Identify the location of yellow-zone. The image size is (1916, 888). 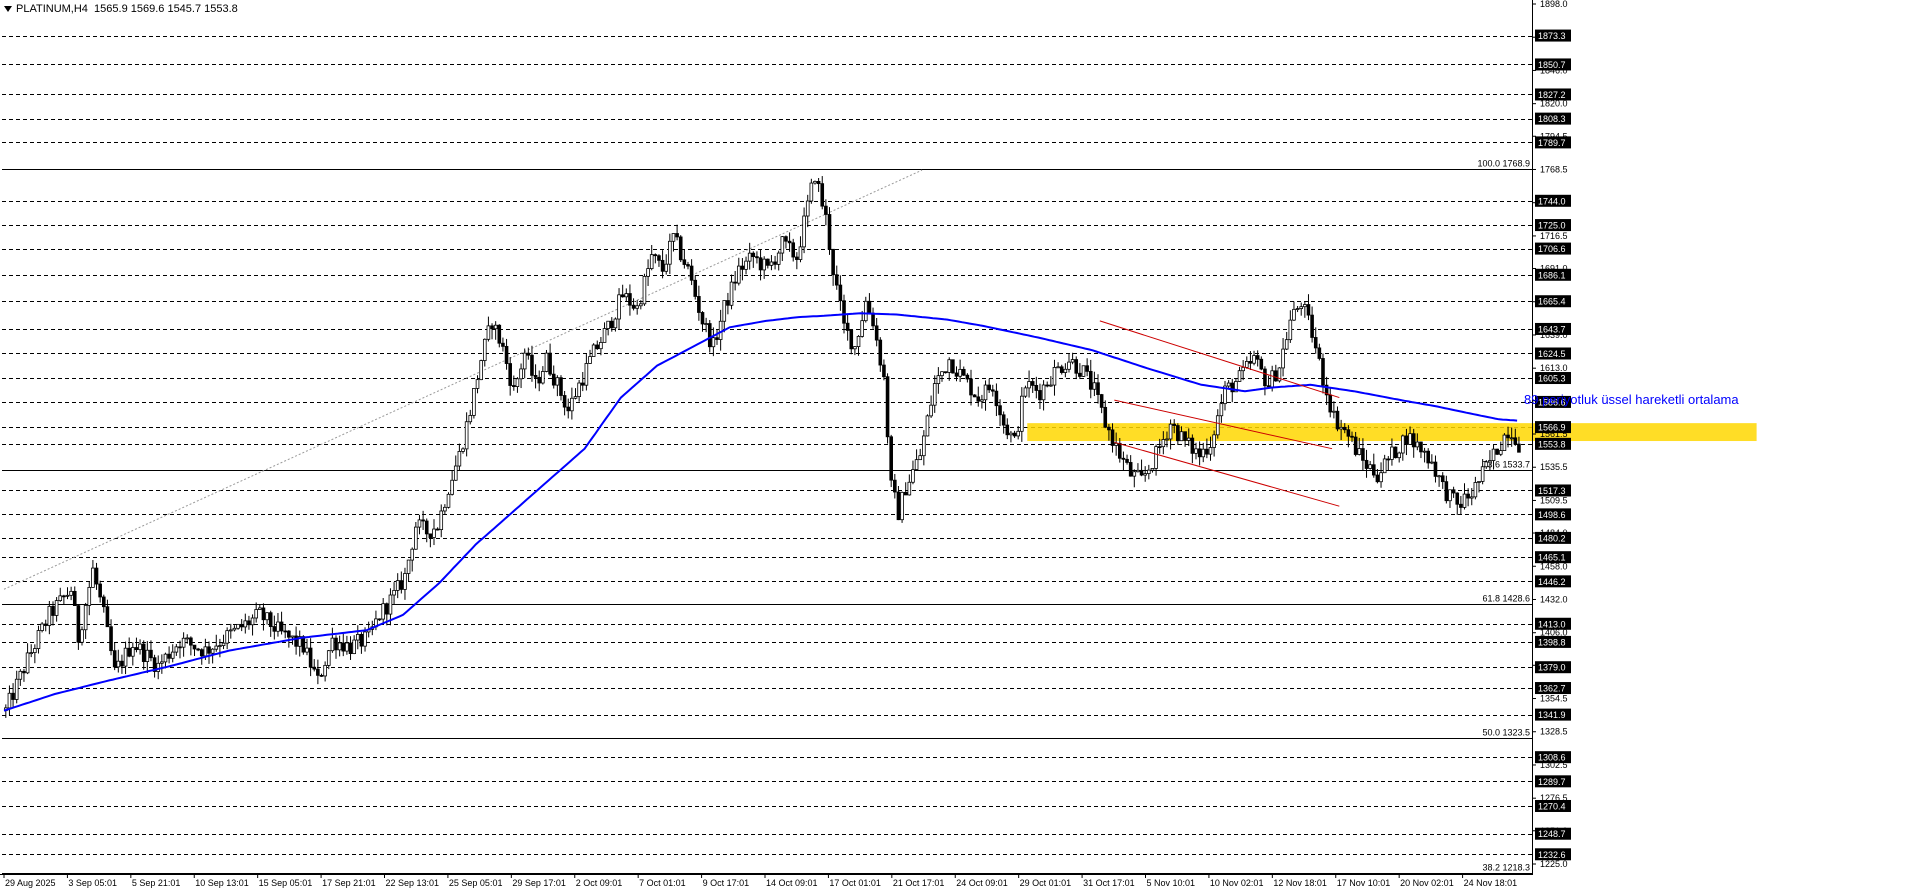
(1392, 432).